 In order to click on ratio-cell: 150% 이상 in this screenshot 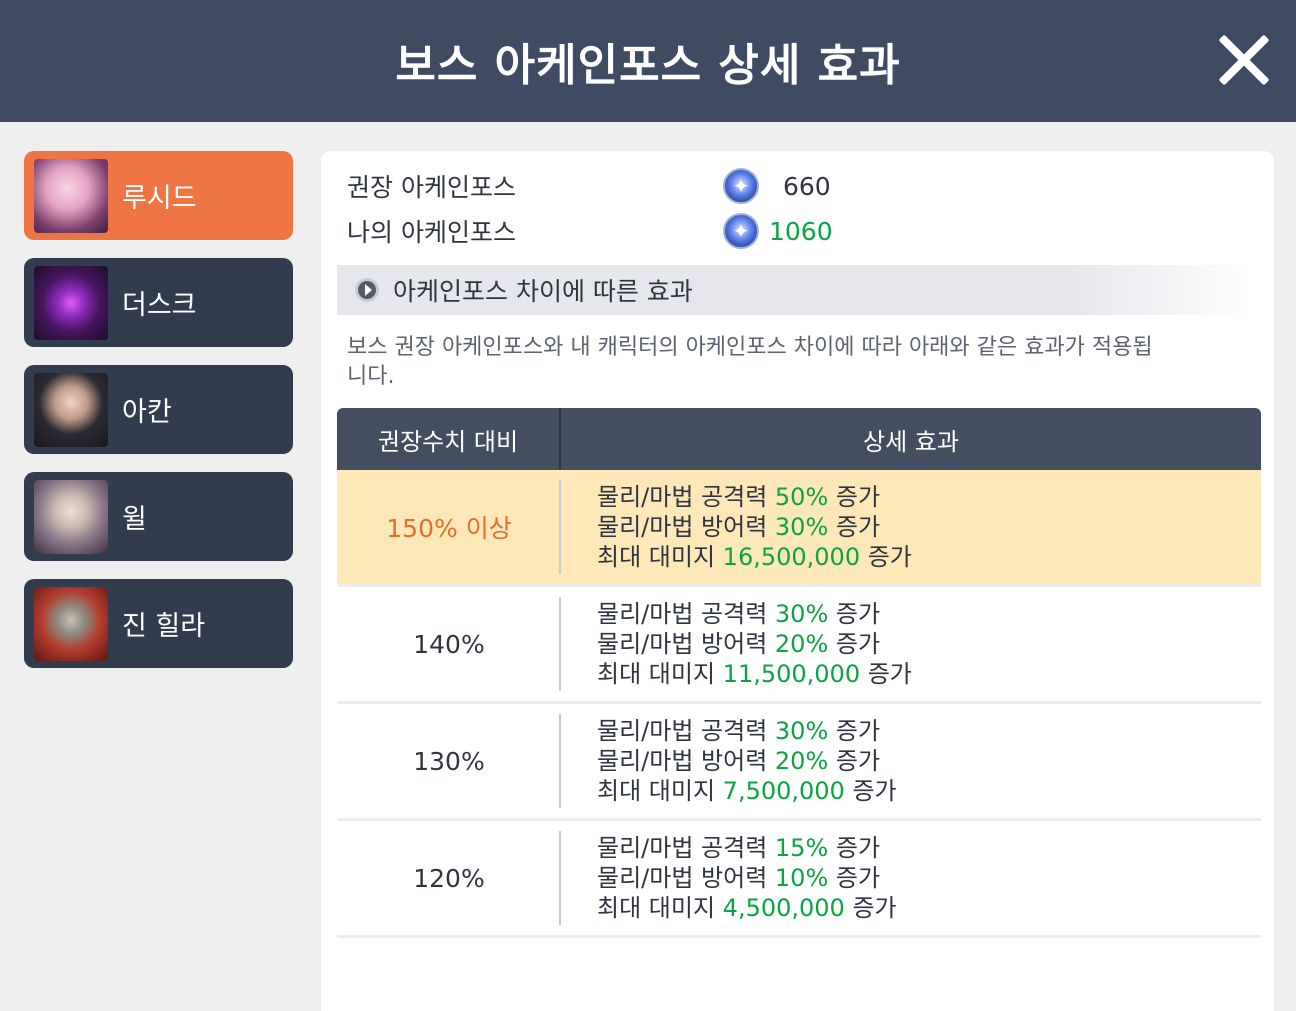, I will do `click(449, 527)`.